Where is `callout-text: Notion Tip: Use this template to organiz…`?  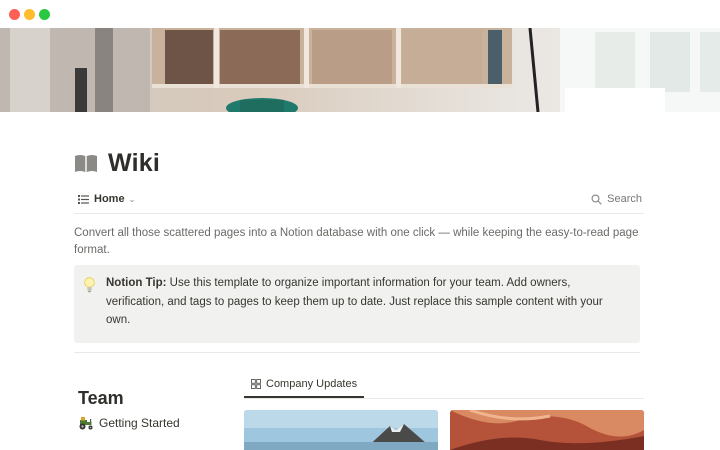
callout-text: Notion Tip: Use this template to organiz… is located at coordinates (366, 302).